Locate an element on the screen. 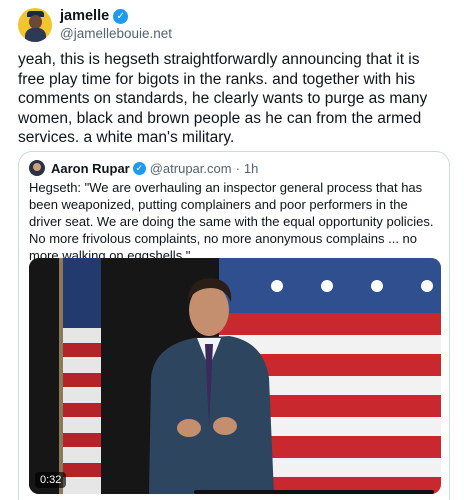  author-avatar is located at coordinates (35, 25).